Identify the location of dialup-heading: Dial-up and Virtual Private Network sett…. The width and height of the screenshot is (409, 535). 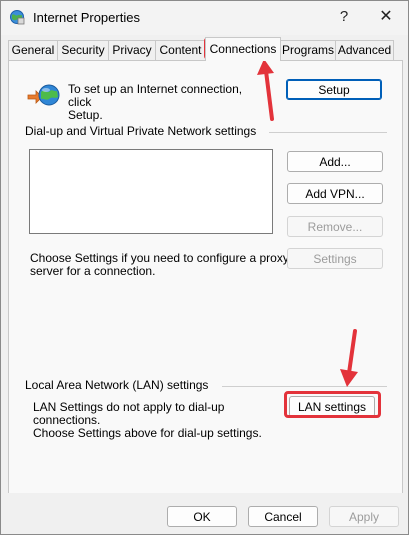
(141, 131).